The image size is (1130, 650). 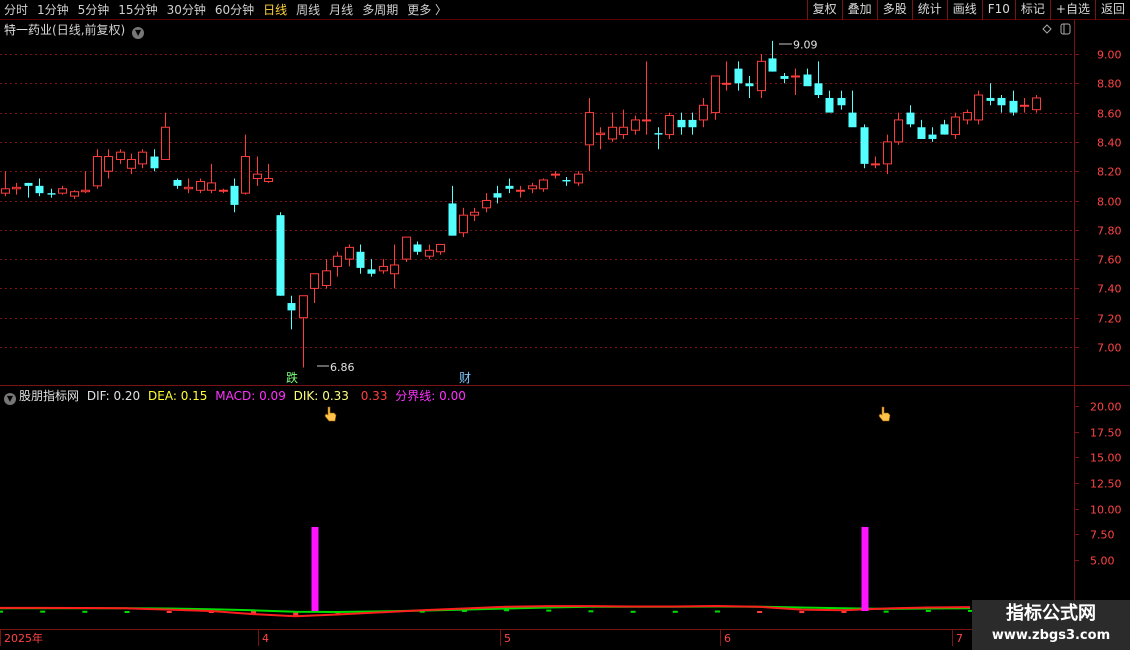 I want to click on diamond-icon, so click(x=1047, y=29).